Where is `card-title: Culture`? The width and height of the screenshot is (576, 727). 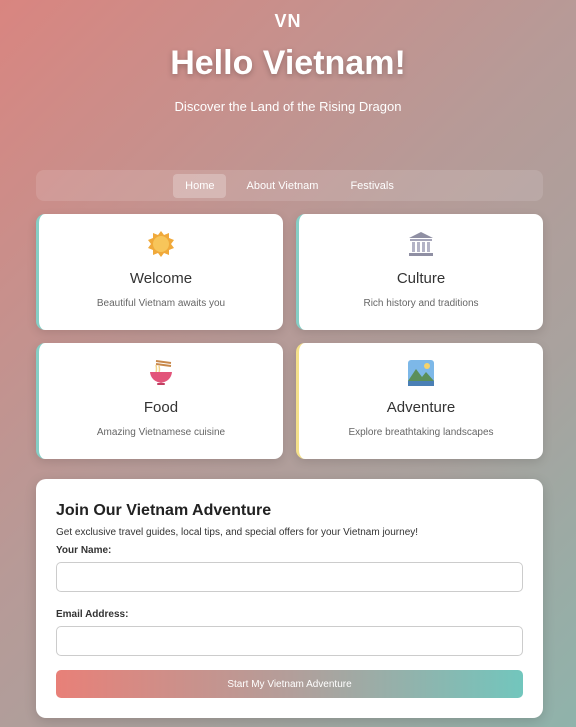 card-title: Culture is located at coordinates (421, 278).